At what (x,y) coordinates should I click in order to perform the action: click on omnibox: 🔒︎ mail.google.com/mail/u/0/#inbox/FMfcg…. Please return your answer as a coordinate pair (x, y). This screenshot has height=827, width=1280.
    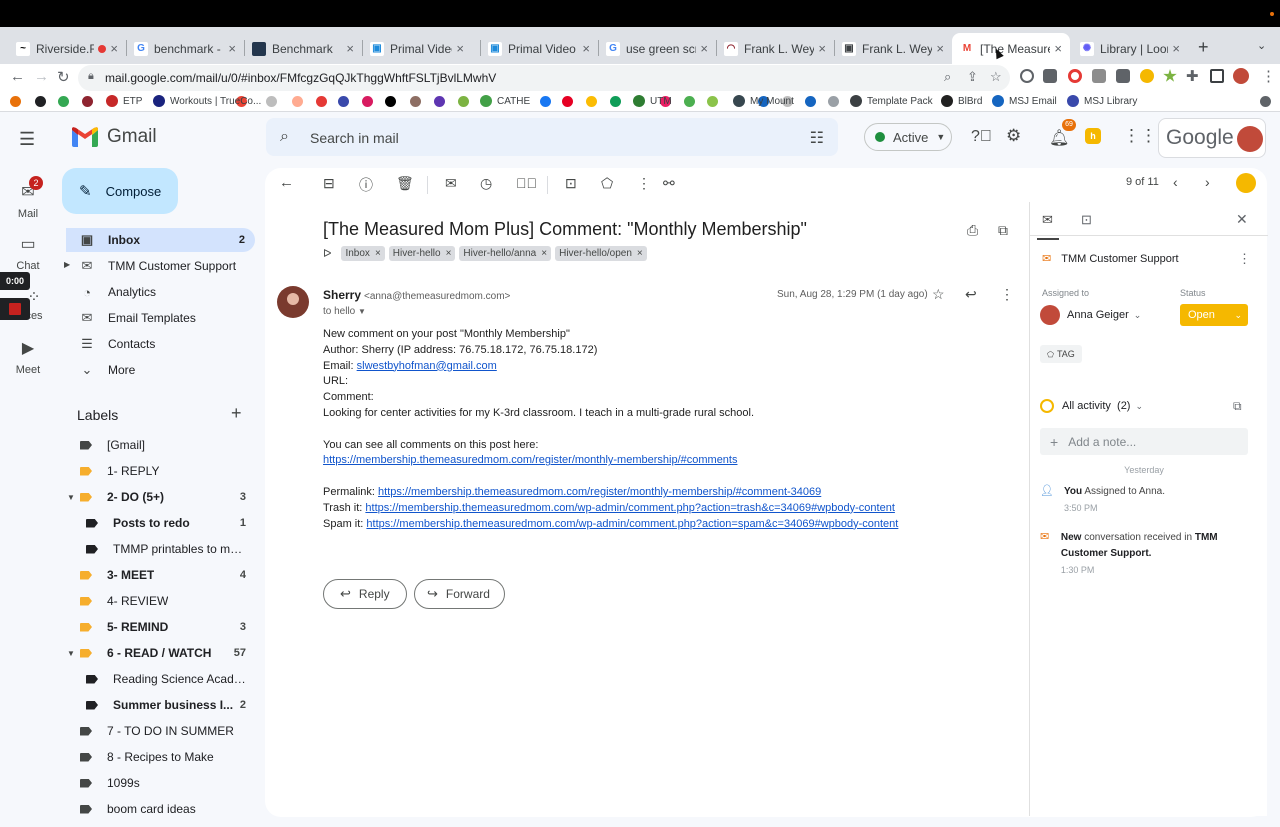
    Looking at the image, I should click on (544, 78).